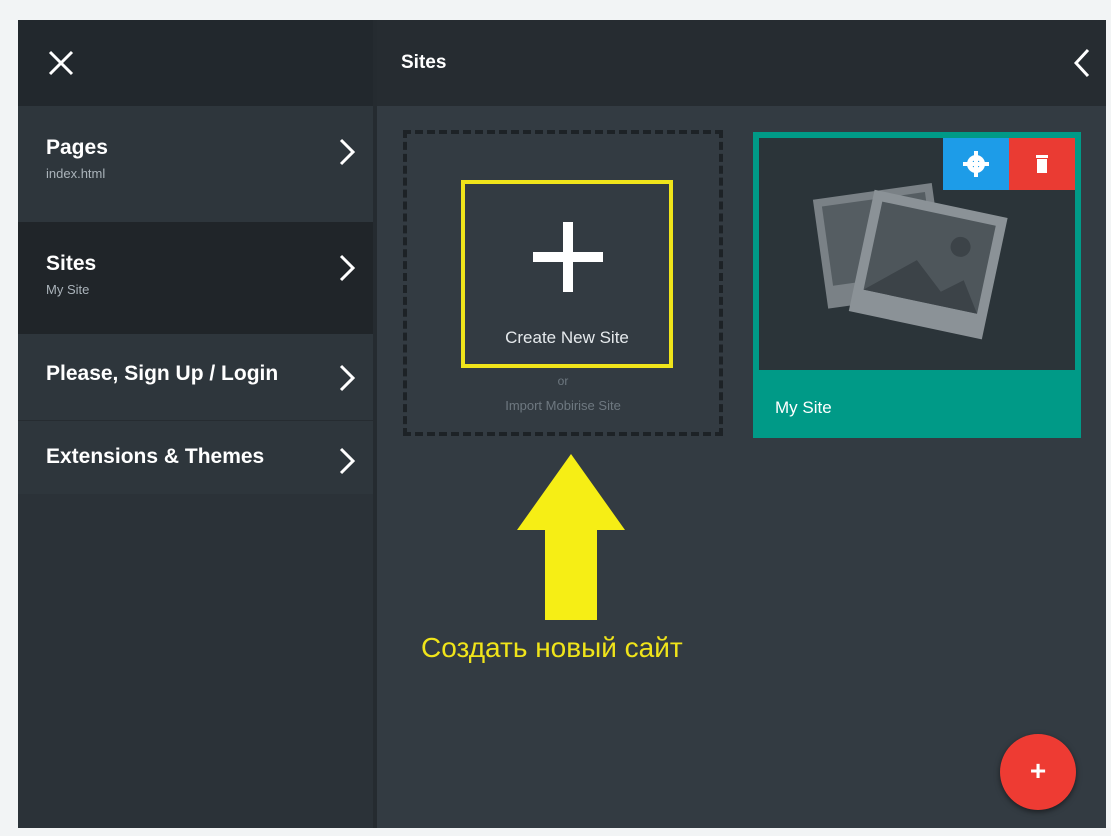 The height and width of the screenshot is (836, 1111). What do you see at coordinates (741, 63) in the screenshot?
I see `header: Sites` at bounding box center [741, 63].